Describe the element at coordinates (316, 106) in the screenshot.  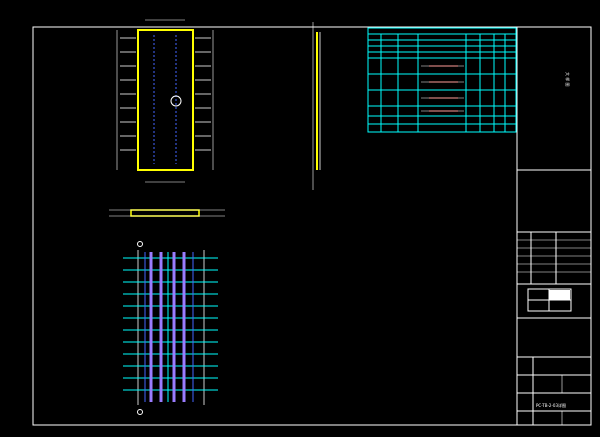
I see `vertical-section` at that location.